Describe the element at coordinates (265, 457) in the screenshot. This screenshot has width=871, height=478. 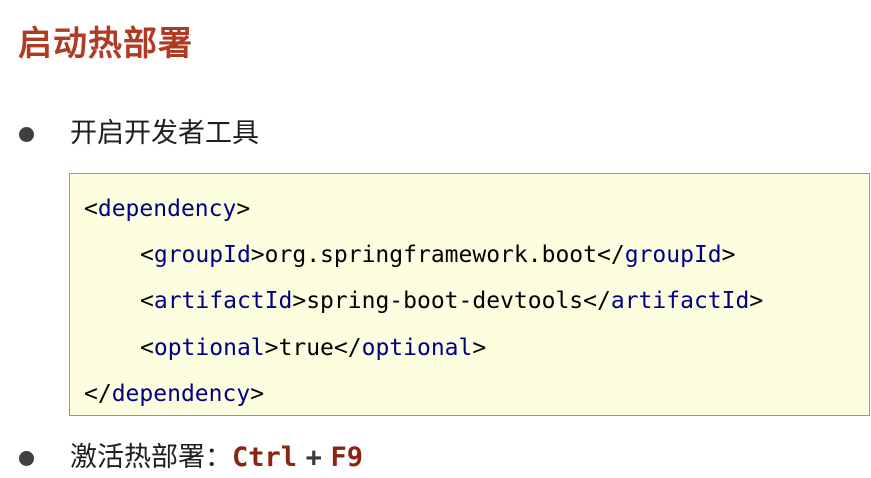
I see `shortcut-key-ctrl: Ctrl` at that location.